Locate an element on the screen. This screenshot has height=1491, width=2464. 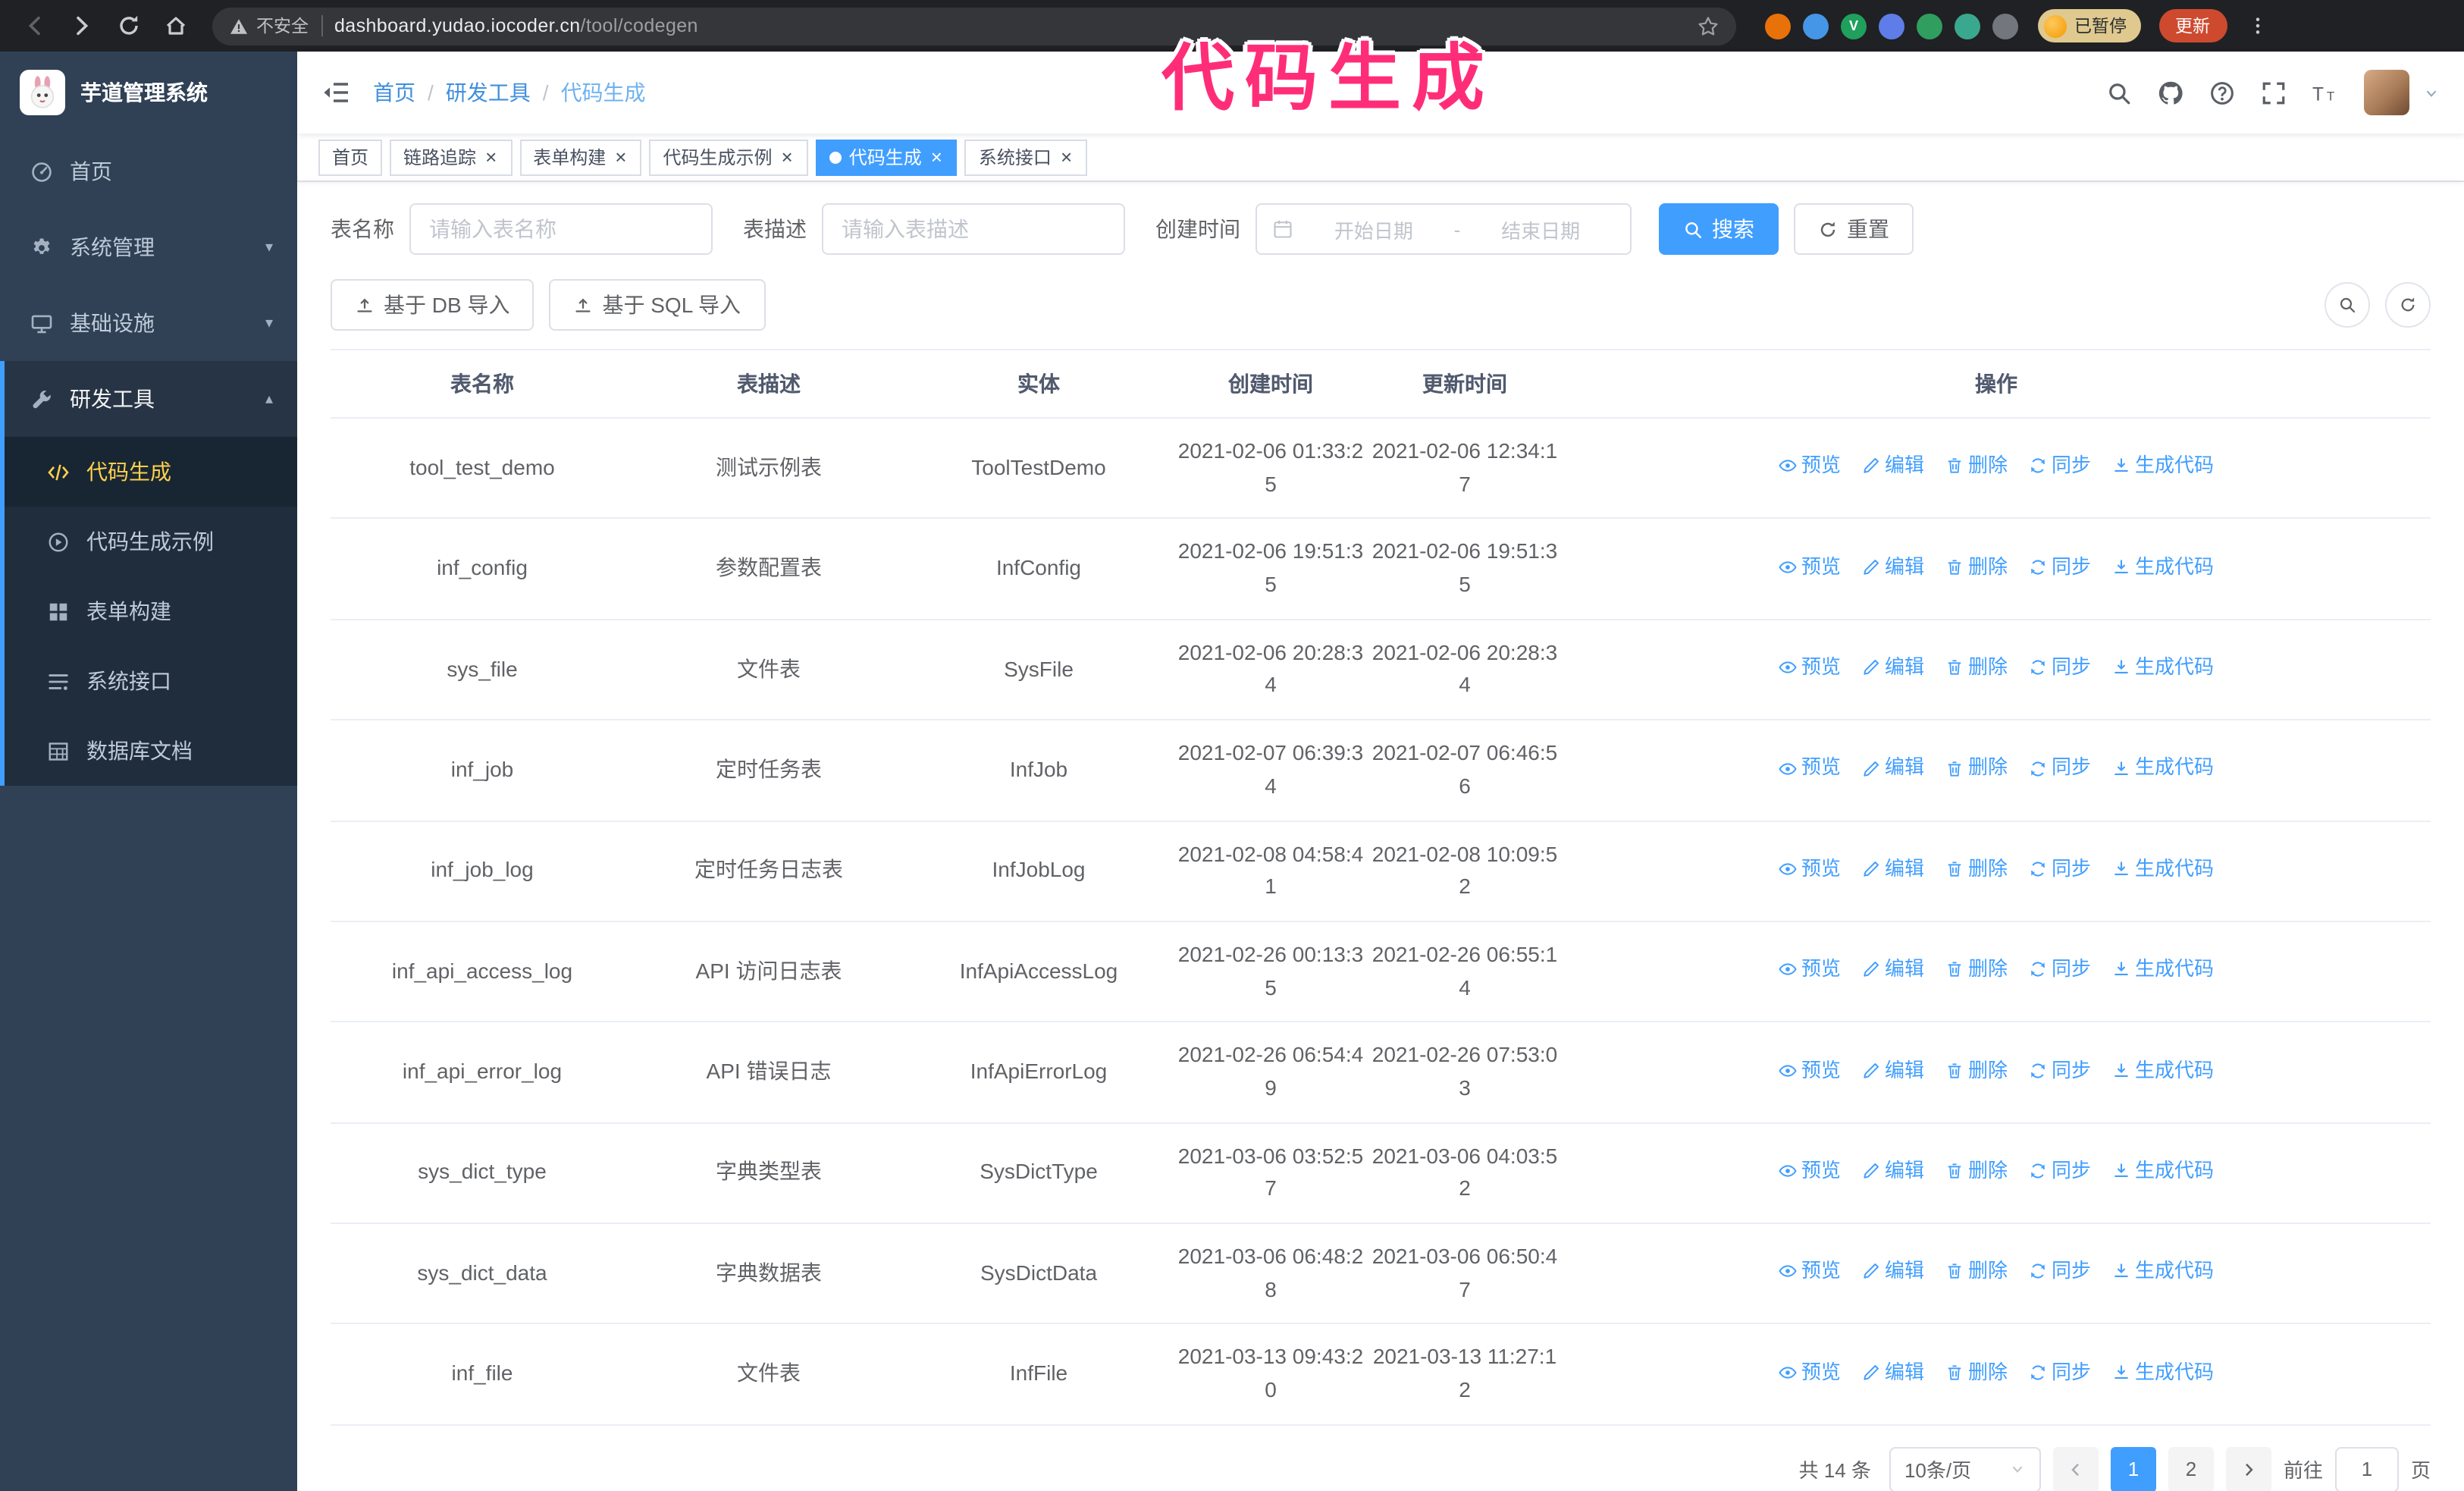
import-db-button: 基于 DB 导入 is located at coordinates (433, 305).